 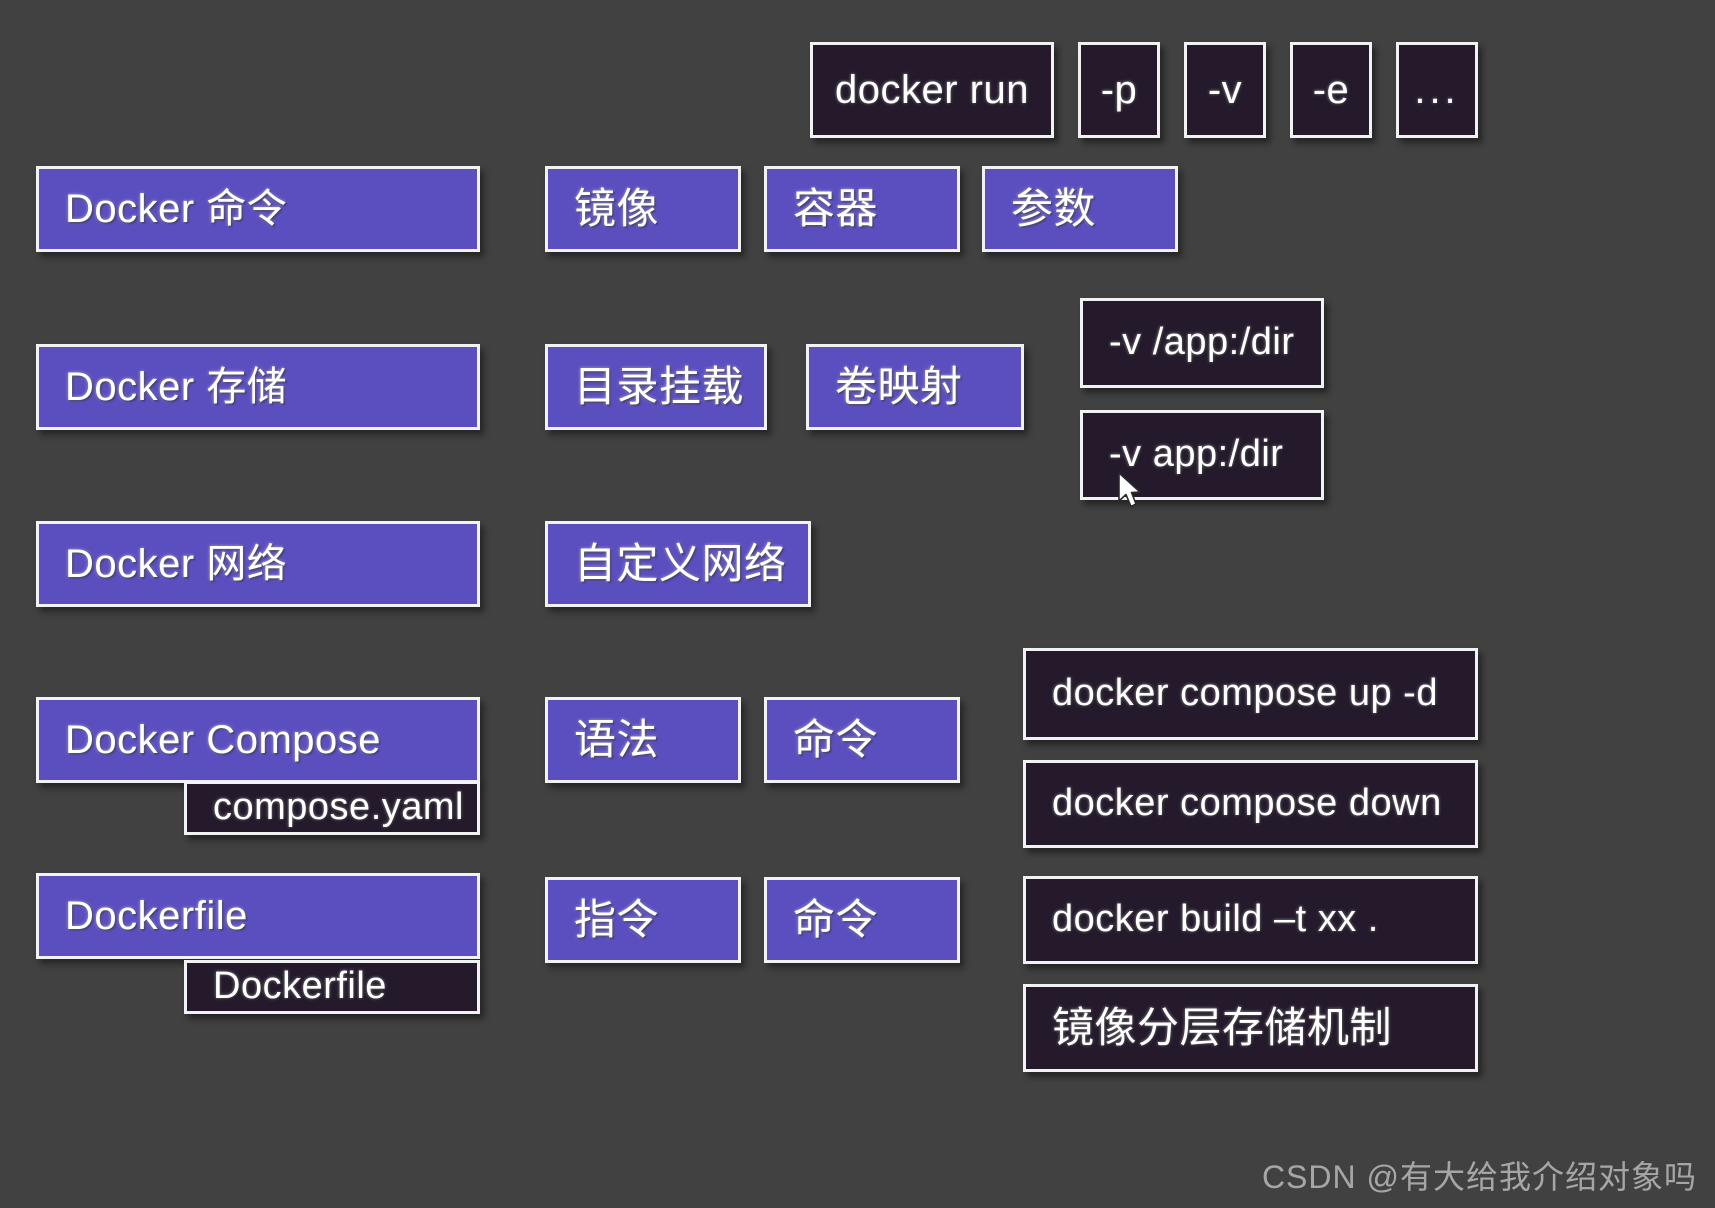 I want to click on node-compose-down-label: docker compose down, so click(x=1247, y=803).